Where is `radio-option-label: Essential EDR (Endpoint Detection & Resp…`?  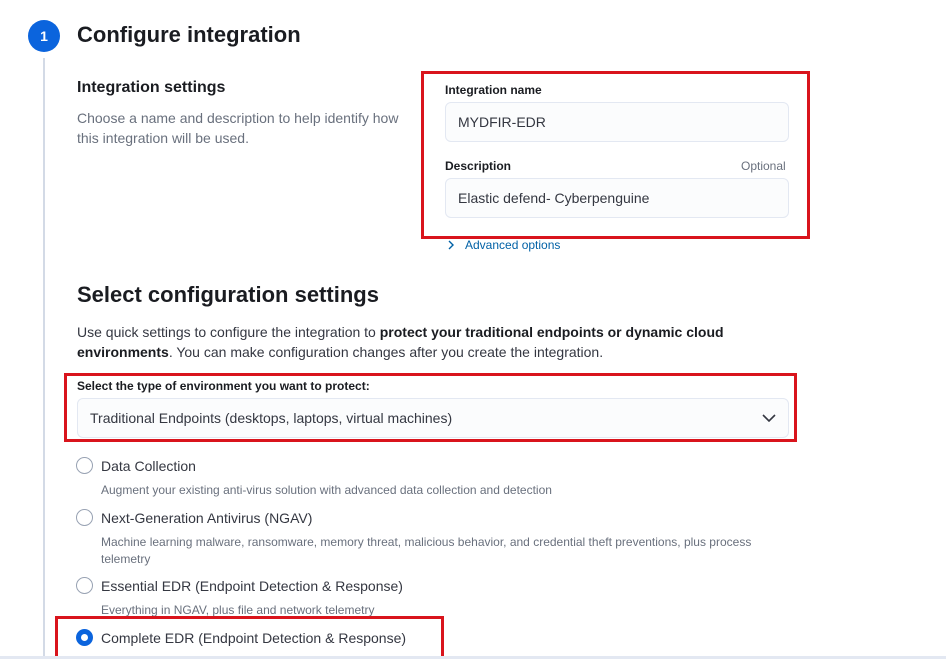 radio-option-label: Essential EDR (Endpoint Detection & Resp… is located at coordinates (252, 585).